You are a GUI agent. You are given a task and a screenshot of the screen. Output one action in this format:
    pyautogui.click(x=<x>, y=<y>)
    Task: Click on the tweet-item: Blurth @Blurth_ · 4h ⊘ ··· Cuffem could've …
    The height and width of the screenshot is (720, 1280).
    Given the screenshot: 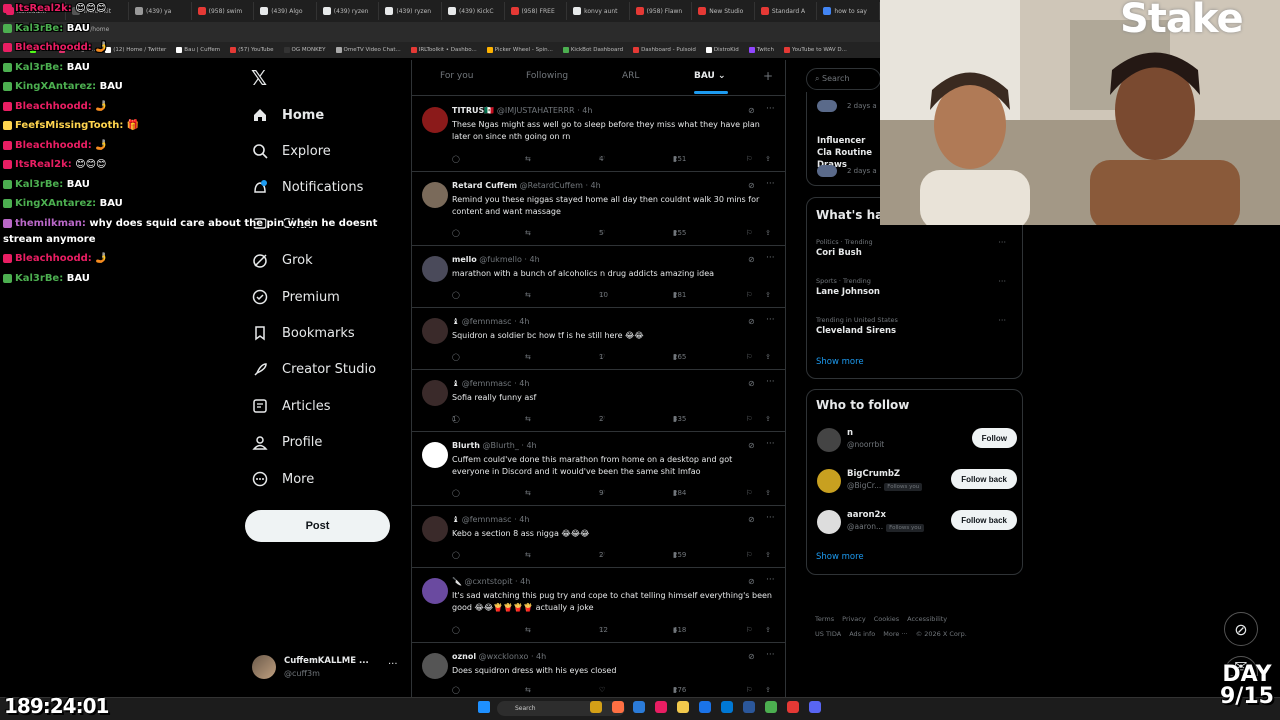 What is the action you would take?
    pyautogui.click(x=598, y=469)
    